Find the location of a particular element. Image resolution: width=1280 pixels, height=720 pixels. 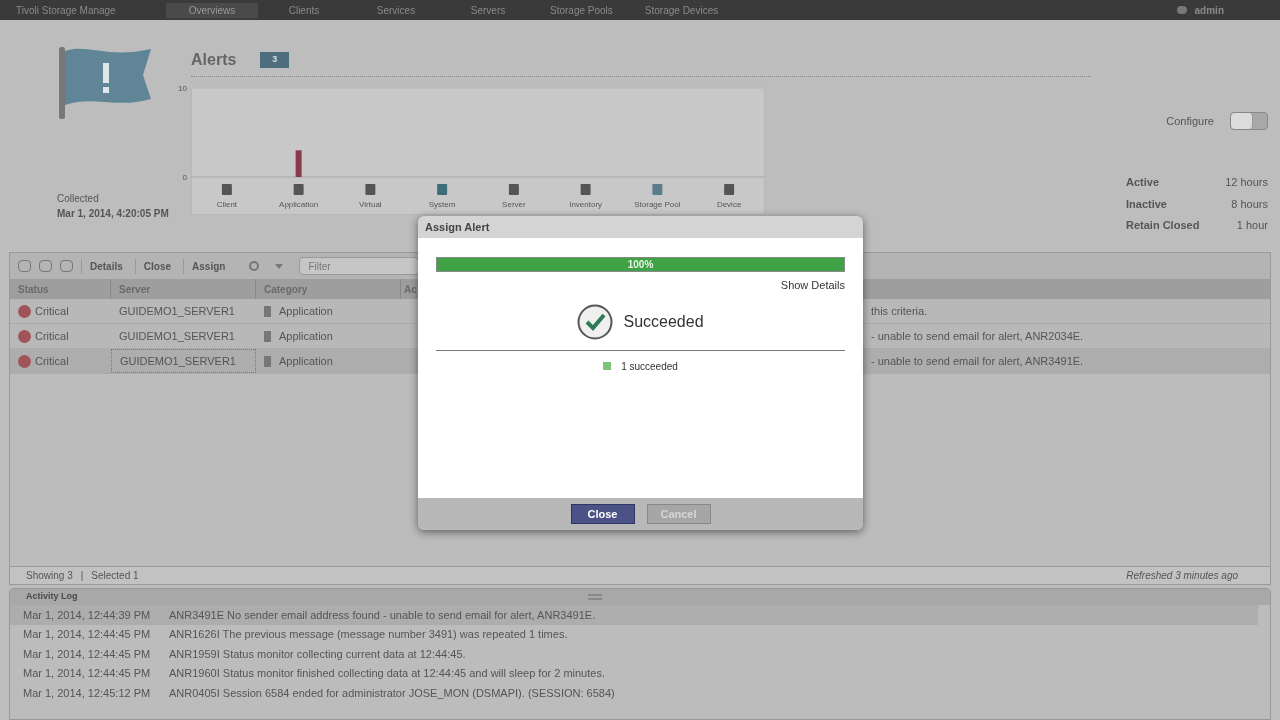

axis-tick-label: 0 is located at coordinates (184, 177).